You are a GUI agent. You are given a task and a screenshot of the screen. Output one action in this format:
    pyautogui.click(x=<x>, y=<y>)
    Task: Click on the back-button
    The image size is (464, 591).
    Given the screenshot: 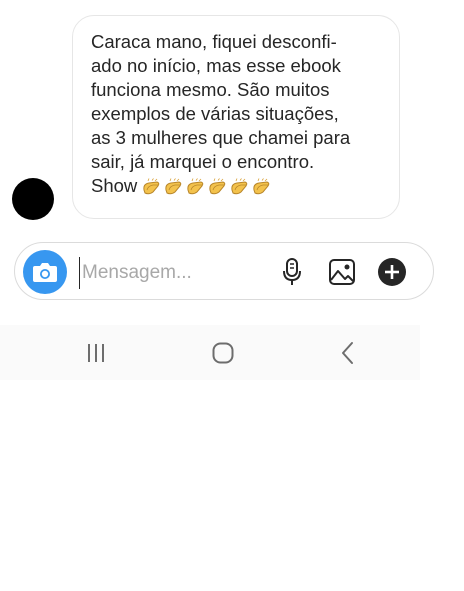 What is the action you would take?
    pyautogui.click(x=348, y=353)
    